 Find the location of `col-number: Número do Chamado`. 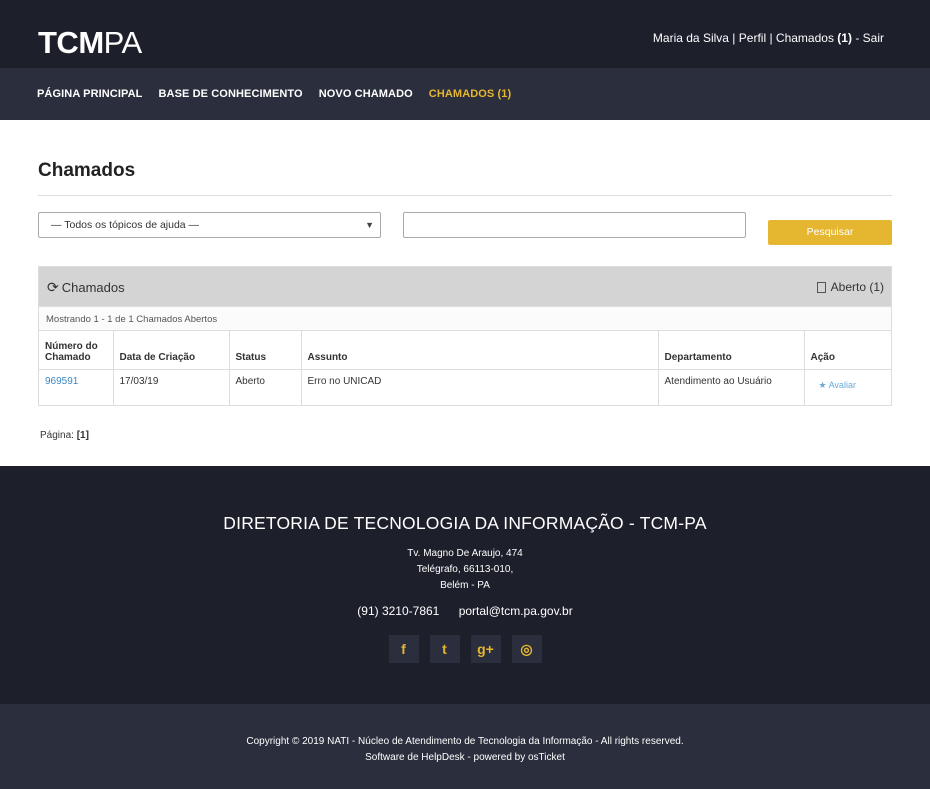

col-number: Número do Chamado is located at coordinates (76, 350).